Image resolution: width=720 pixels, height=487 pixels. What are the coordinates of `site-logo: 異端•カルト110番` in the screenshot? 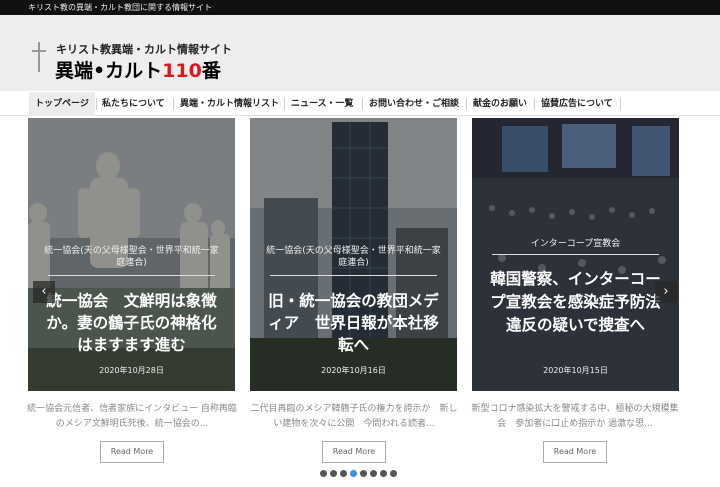 It's located at (138, 69).